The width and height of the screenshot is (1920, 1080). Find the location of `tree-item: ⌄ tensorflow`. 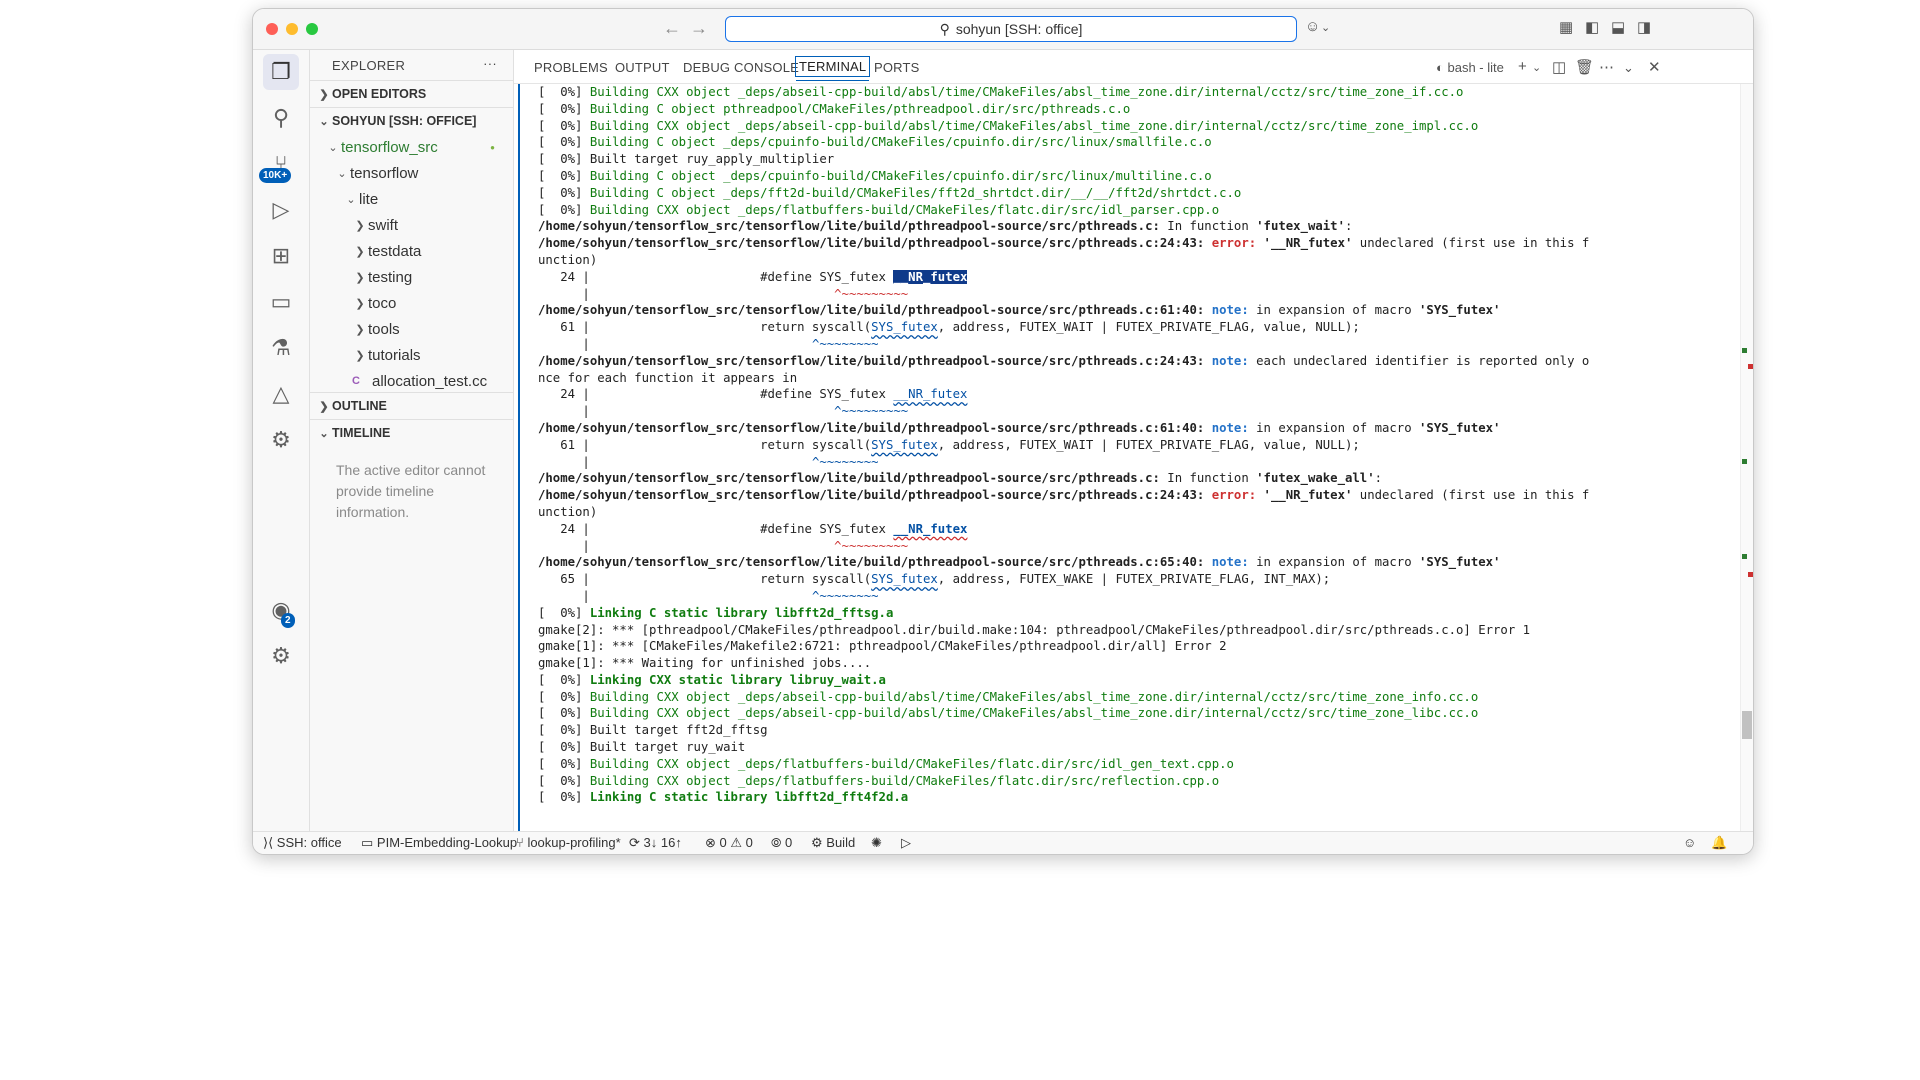

tree-item: ⌄ tensorflow is located at coordinates (411, 173).